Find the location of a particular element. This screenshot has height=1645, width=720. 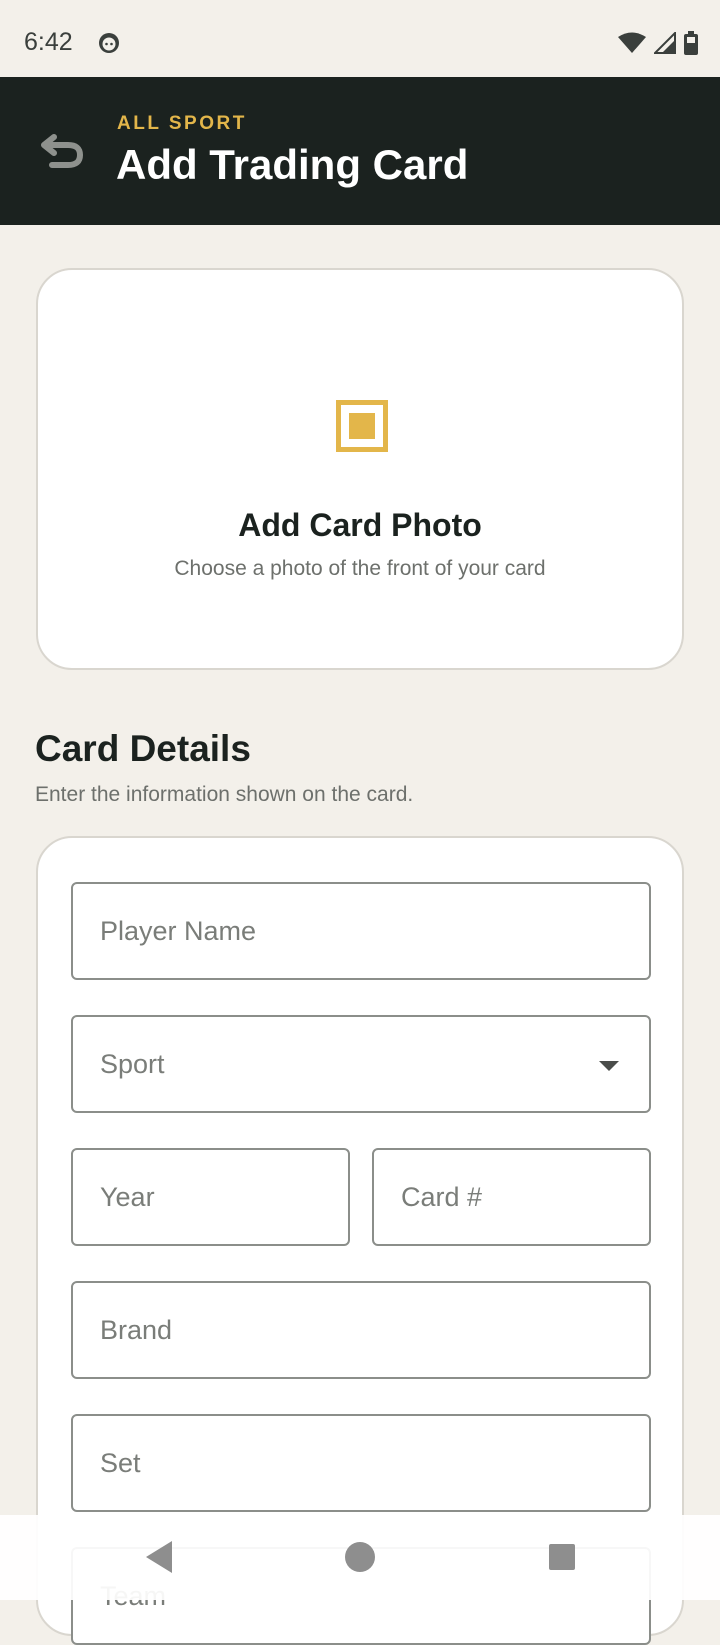

brand-placeholder: Brand is located at coordinates (136, 1330).